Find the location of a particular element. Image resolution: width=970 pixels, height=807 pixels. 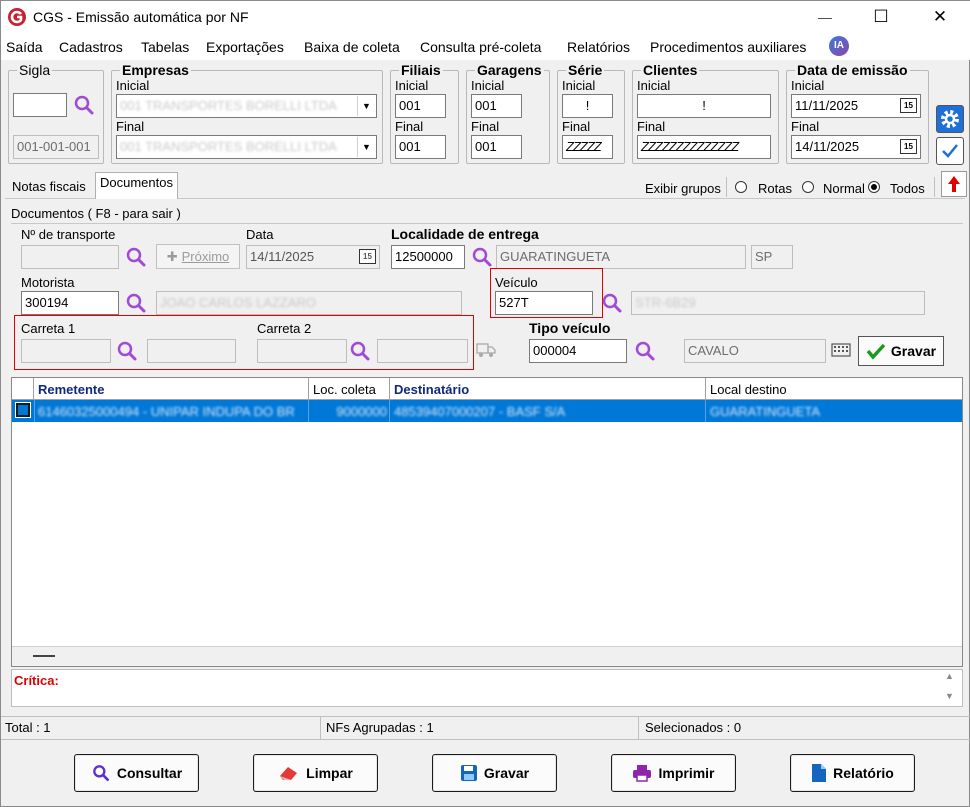

keyboard-icon is located at coordinates (841, 350).